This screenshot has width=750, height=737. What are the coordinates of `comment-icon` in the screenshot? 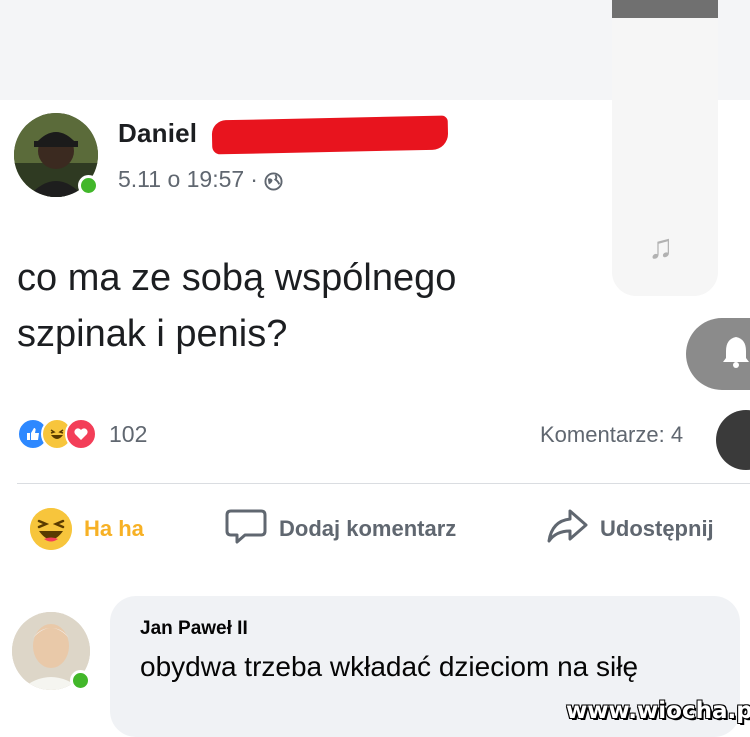 It's located at (246, 529).